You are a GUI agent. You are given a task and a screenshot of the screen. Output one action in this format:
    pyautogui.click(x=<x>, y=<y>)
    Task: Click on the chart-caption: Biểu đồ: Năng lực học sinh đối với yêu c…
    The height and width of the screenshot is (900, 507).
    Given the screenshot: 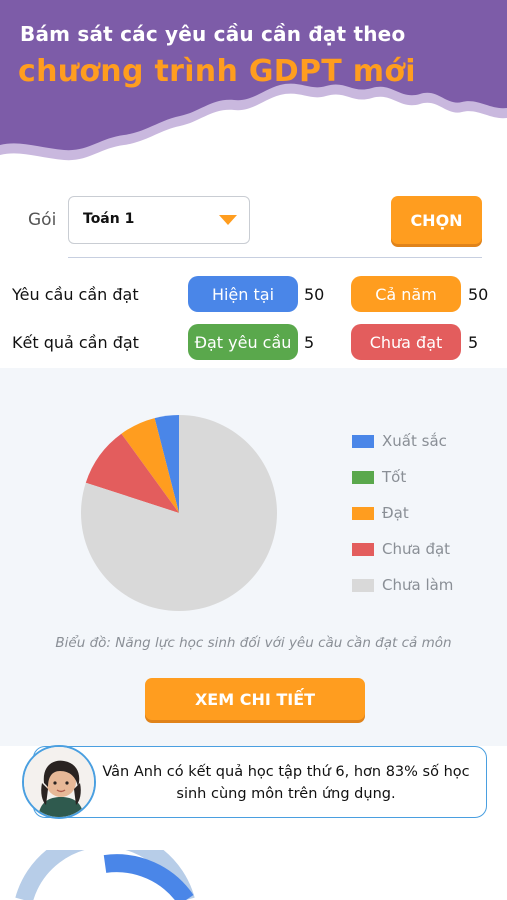 What is the action you would take?
    pyautogui.click(x=253, y=643)
    